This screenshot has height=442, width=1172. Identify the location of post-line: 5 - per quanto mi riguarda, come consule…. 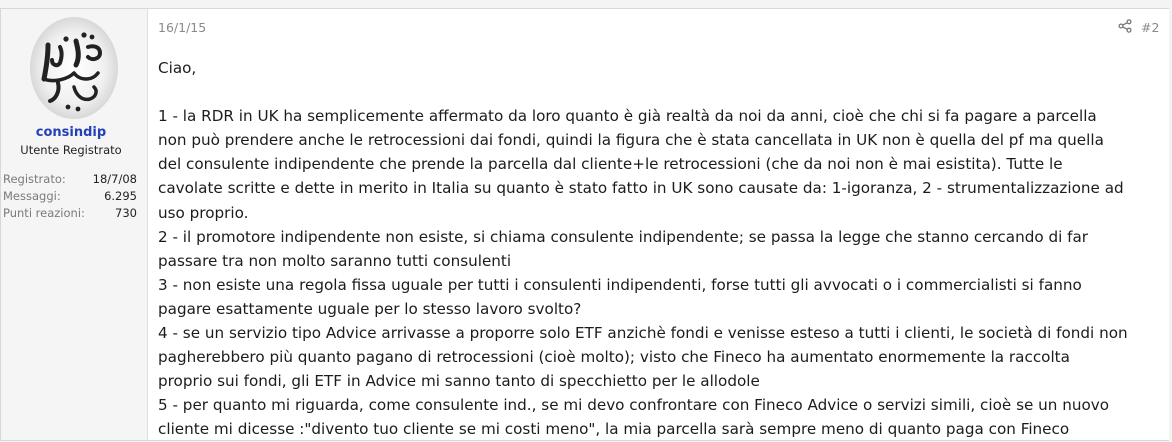
(634, 405).